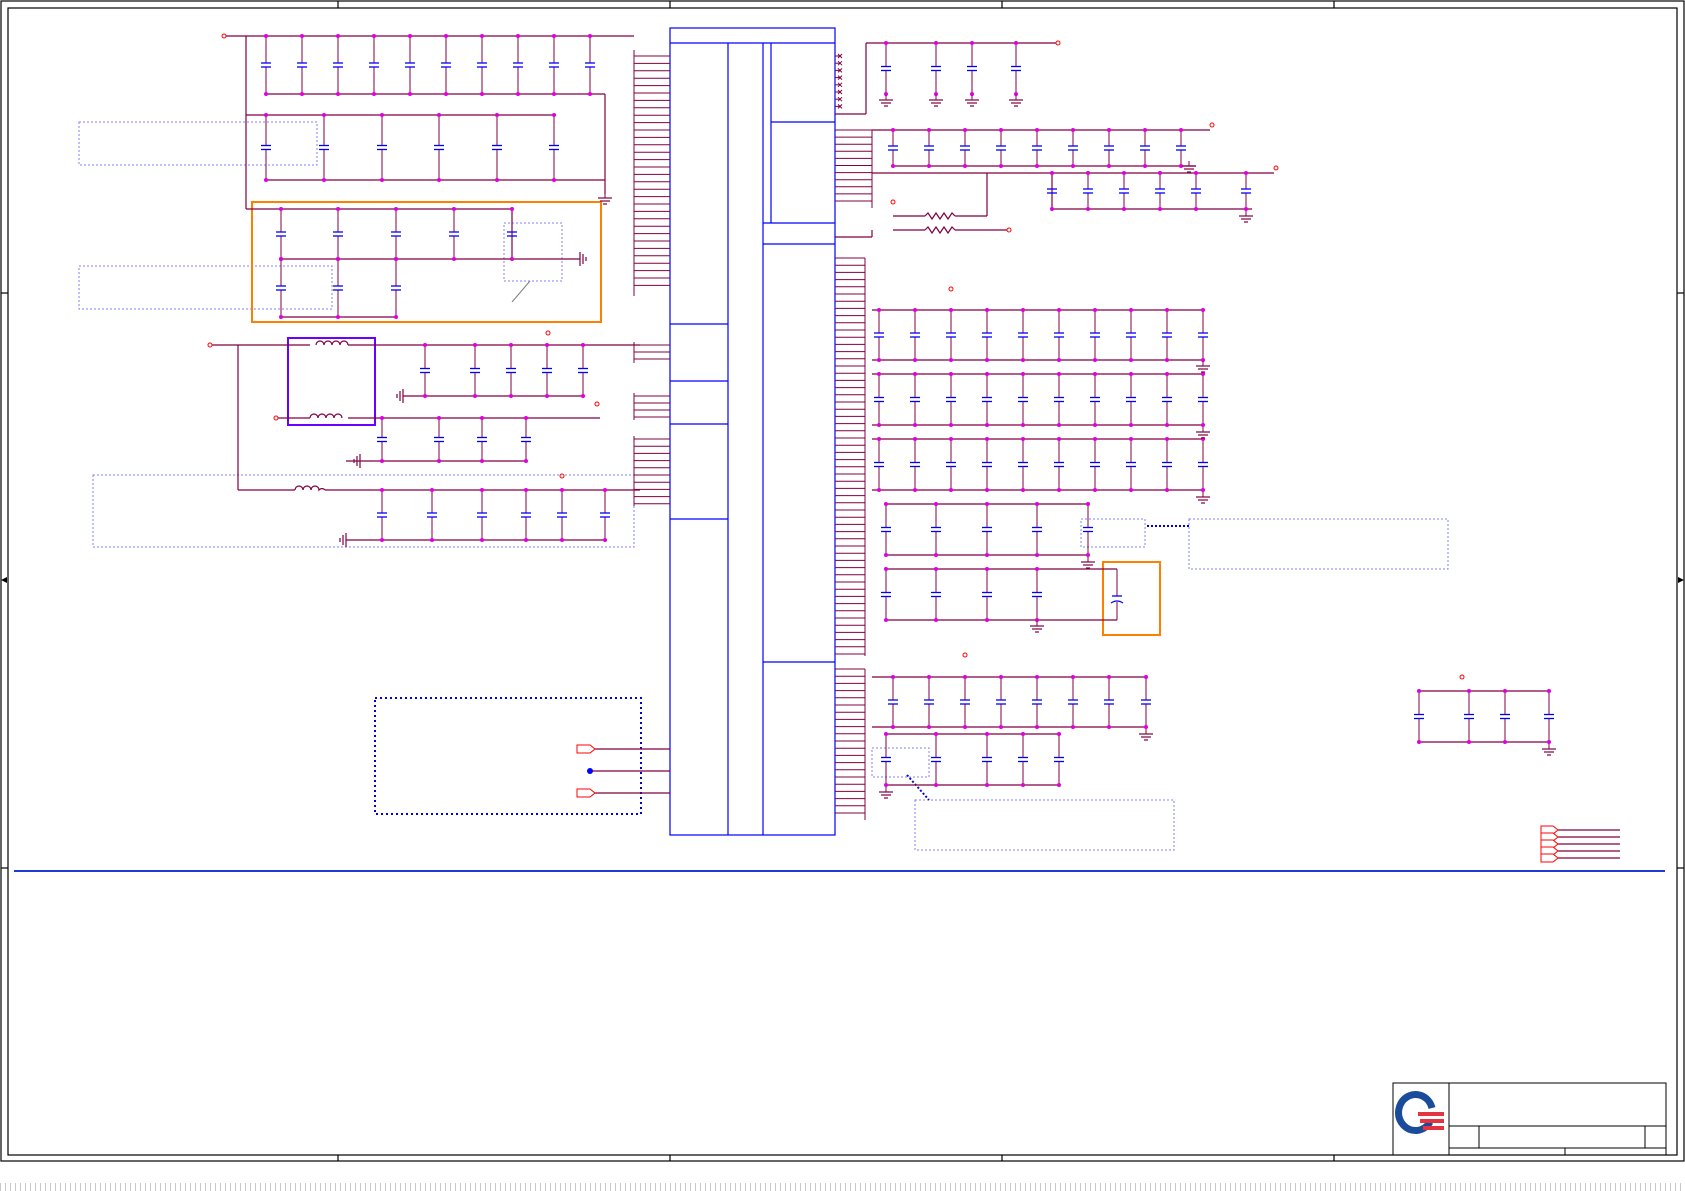  Describe the element at coordinates (331, 381) in the screenshot. I see `inductor-filter-box` at that location.